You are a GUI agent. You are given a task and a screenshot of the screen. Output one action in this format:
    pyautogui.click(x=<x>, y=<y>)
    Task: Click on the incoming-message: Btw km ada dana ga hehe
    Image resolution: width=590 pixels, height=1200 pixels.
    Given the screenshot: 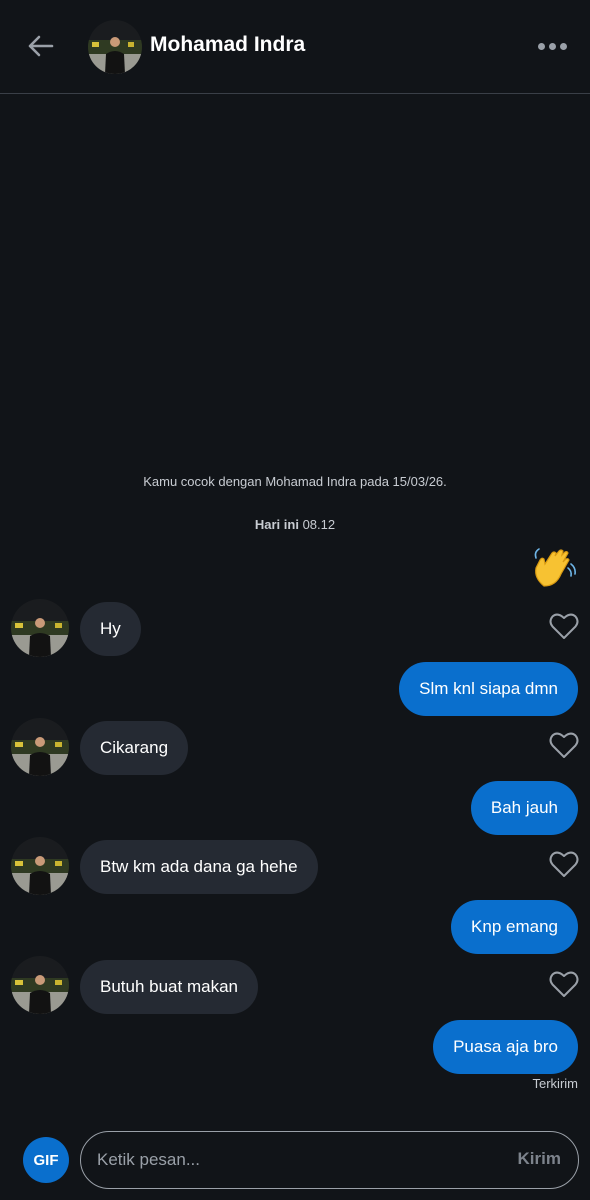 What is the action you would take?
    pyautogui.click(x=199, y=867)
    